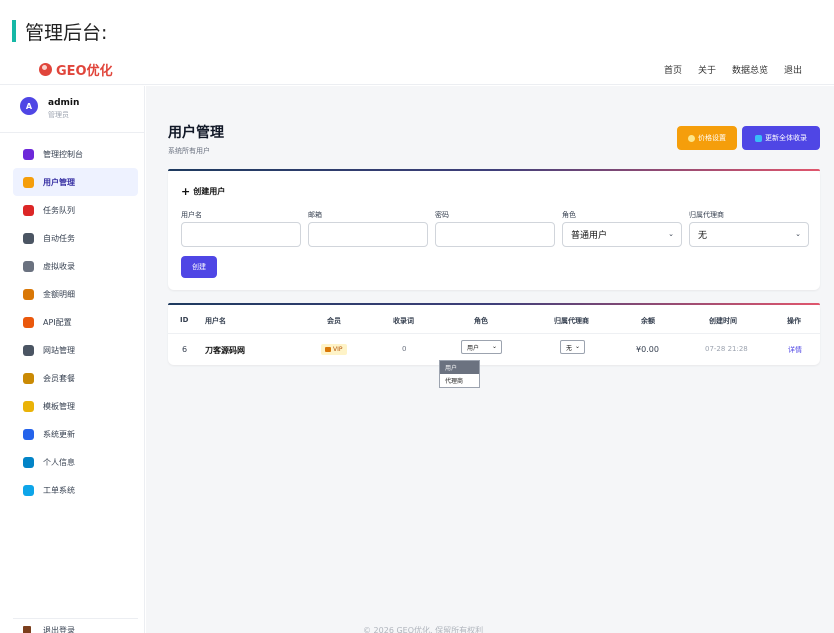 This screenshot has width=834, height=633. I want to click on top-navbar: GEO优化 首页 关于 数据总览 退出, so click(417, 69).